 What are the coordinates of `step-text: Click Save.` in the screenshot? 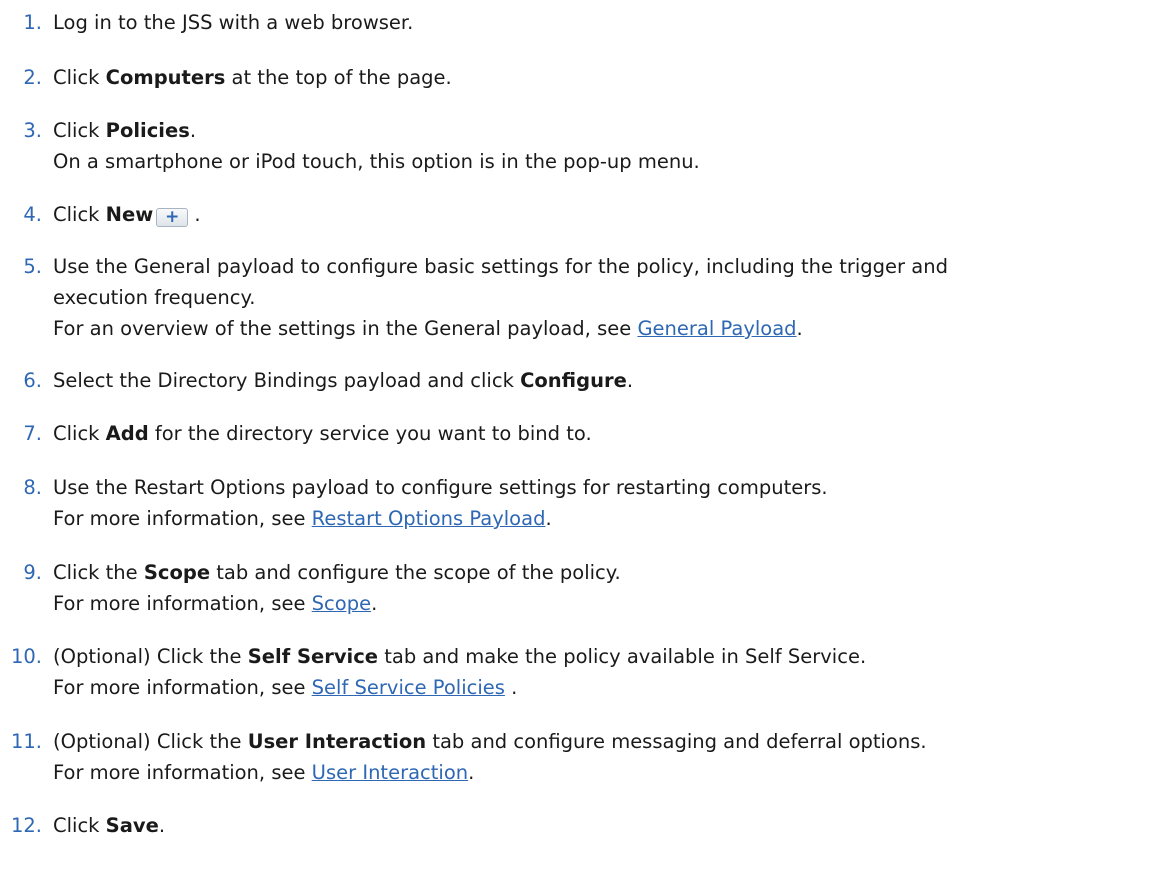 It's located at (109, 825).